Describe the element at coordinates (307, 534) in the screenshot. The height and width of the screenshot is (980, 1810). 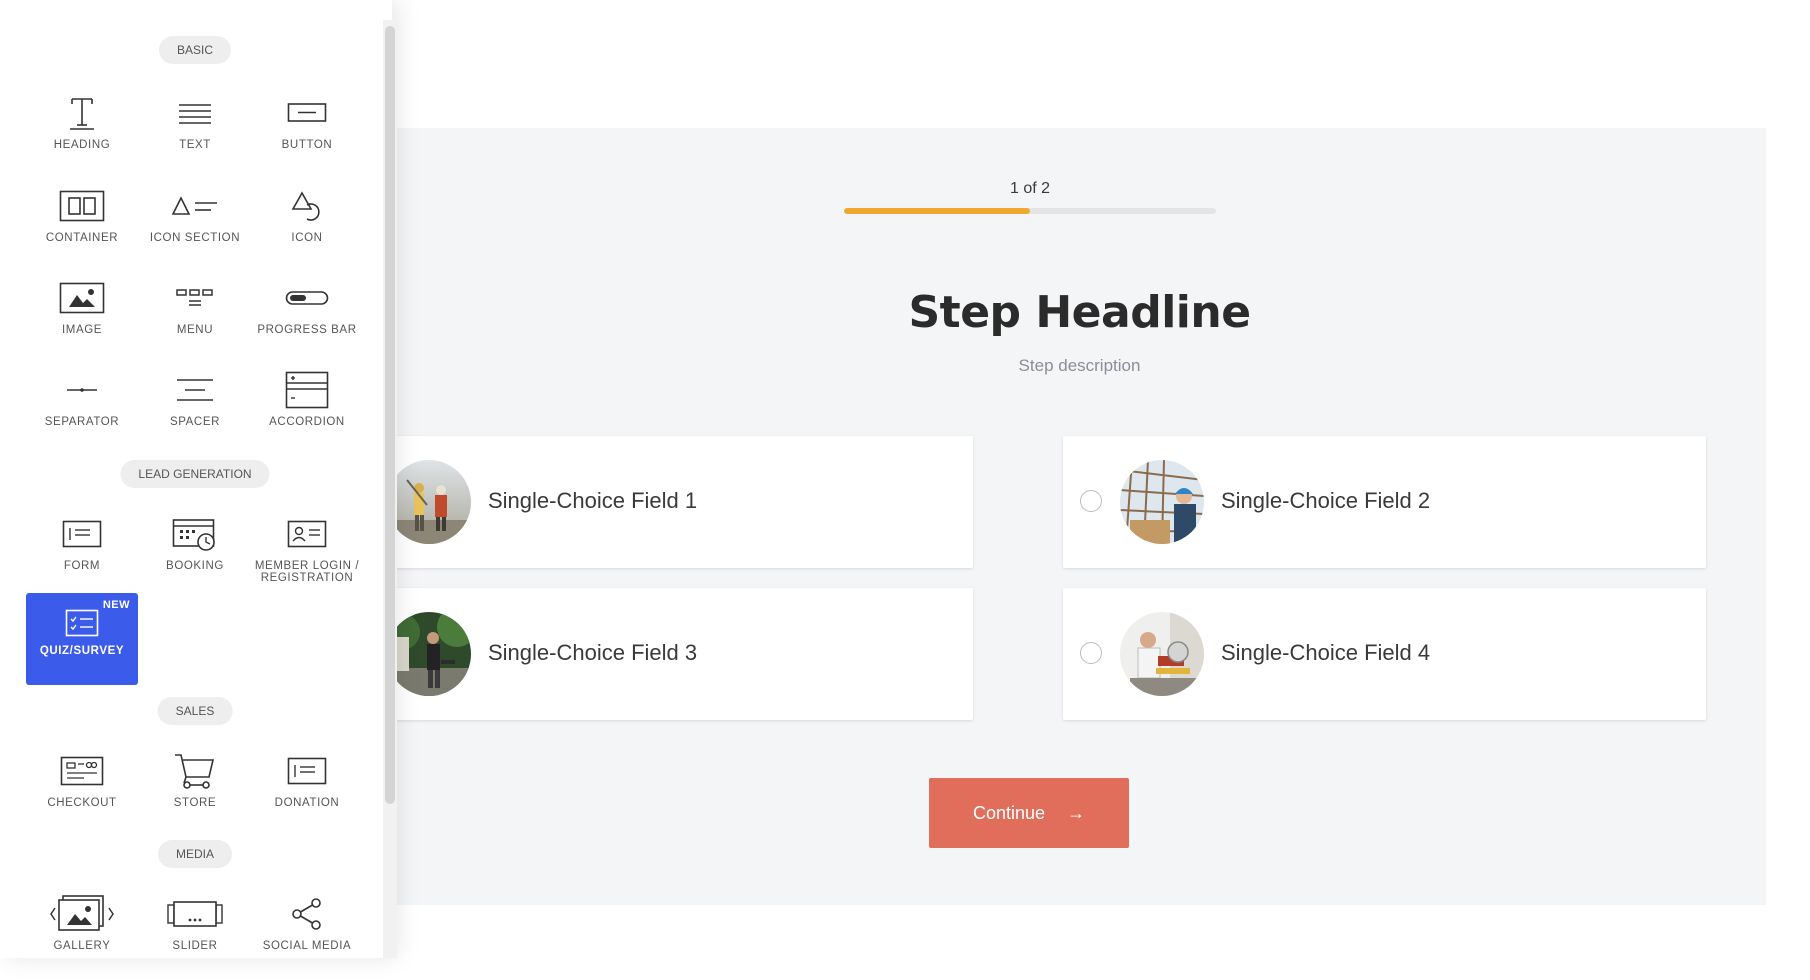
I see `id-card-icon` at that location.